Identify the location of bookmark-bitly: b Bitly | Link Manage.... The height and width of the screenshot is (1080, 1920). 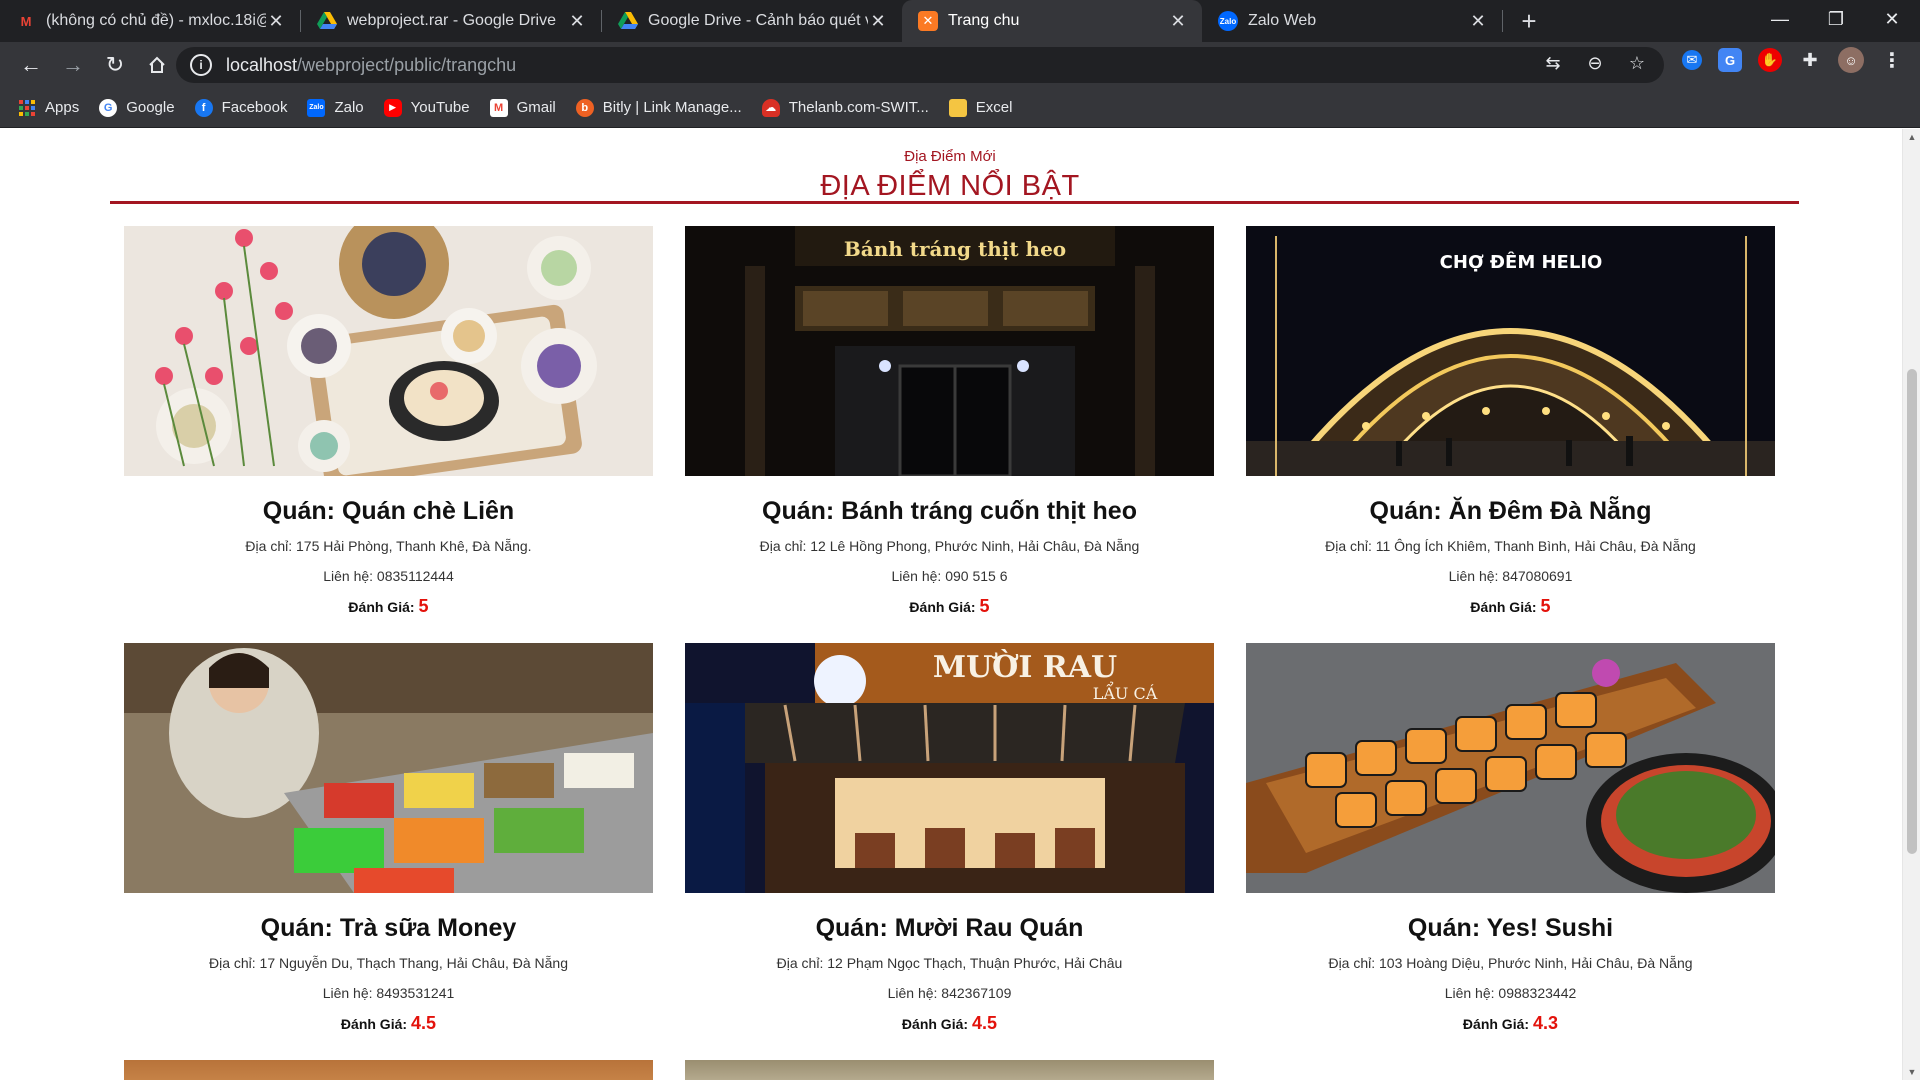
(658, 107).